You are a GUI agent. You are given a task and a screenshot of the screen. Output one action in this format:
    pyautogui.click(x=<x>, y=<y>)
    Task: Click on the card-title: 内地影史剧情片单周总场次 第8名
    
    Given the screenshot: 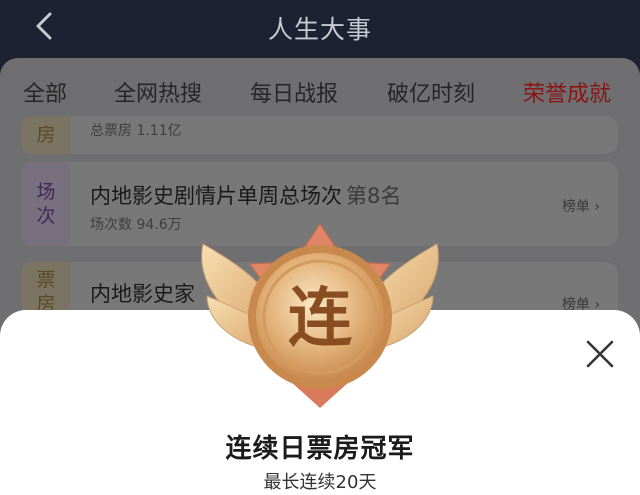 What is the action you would take?
    pyautogui.click(x=246, y=196)
    